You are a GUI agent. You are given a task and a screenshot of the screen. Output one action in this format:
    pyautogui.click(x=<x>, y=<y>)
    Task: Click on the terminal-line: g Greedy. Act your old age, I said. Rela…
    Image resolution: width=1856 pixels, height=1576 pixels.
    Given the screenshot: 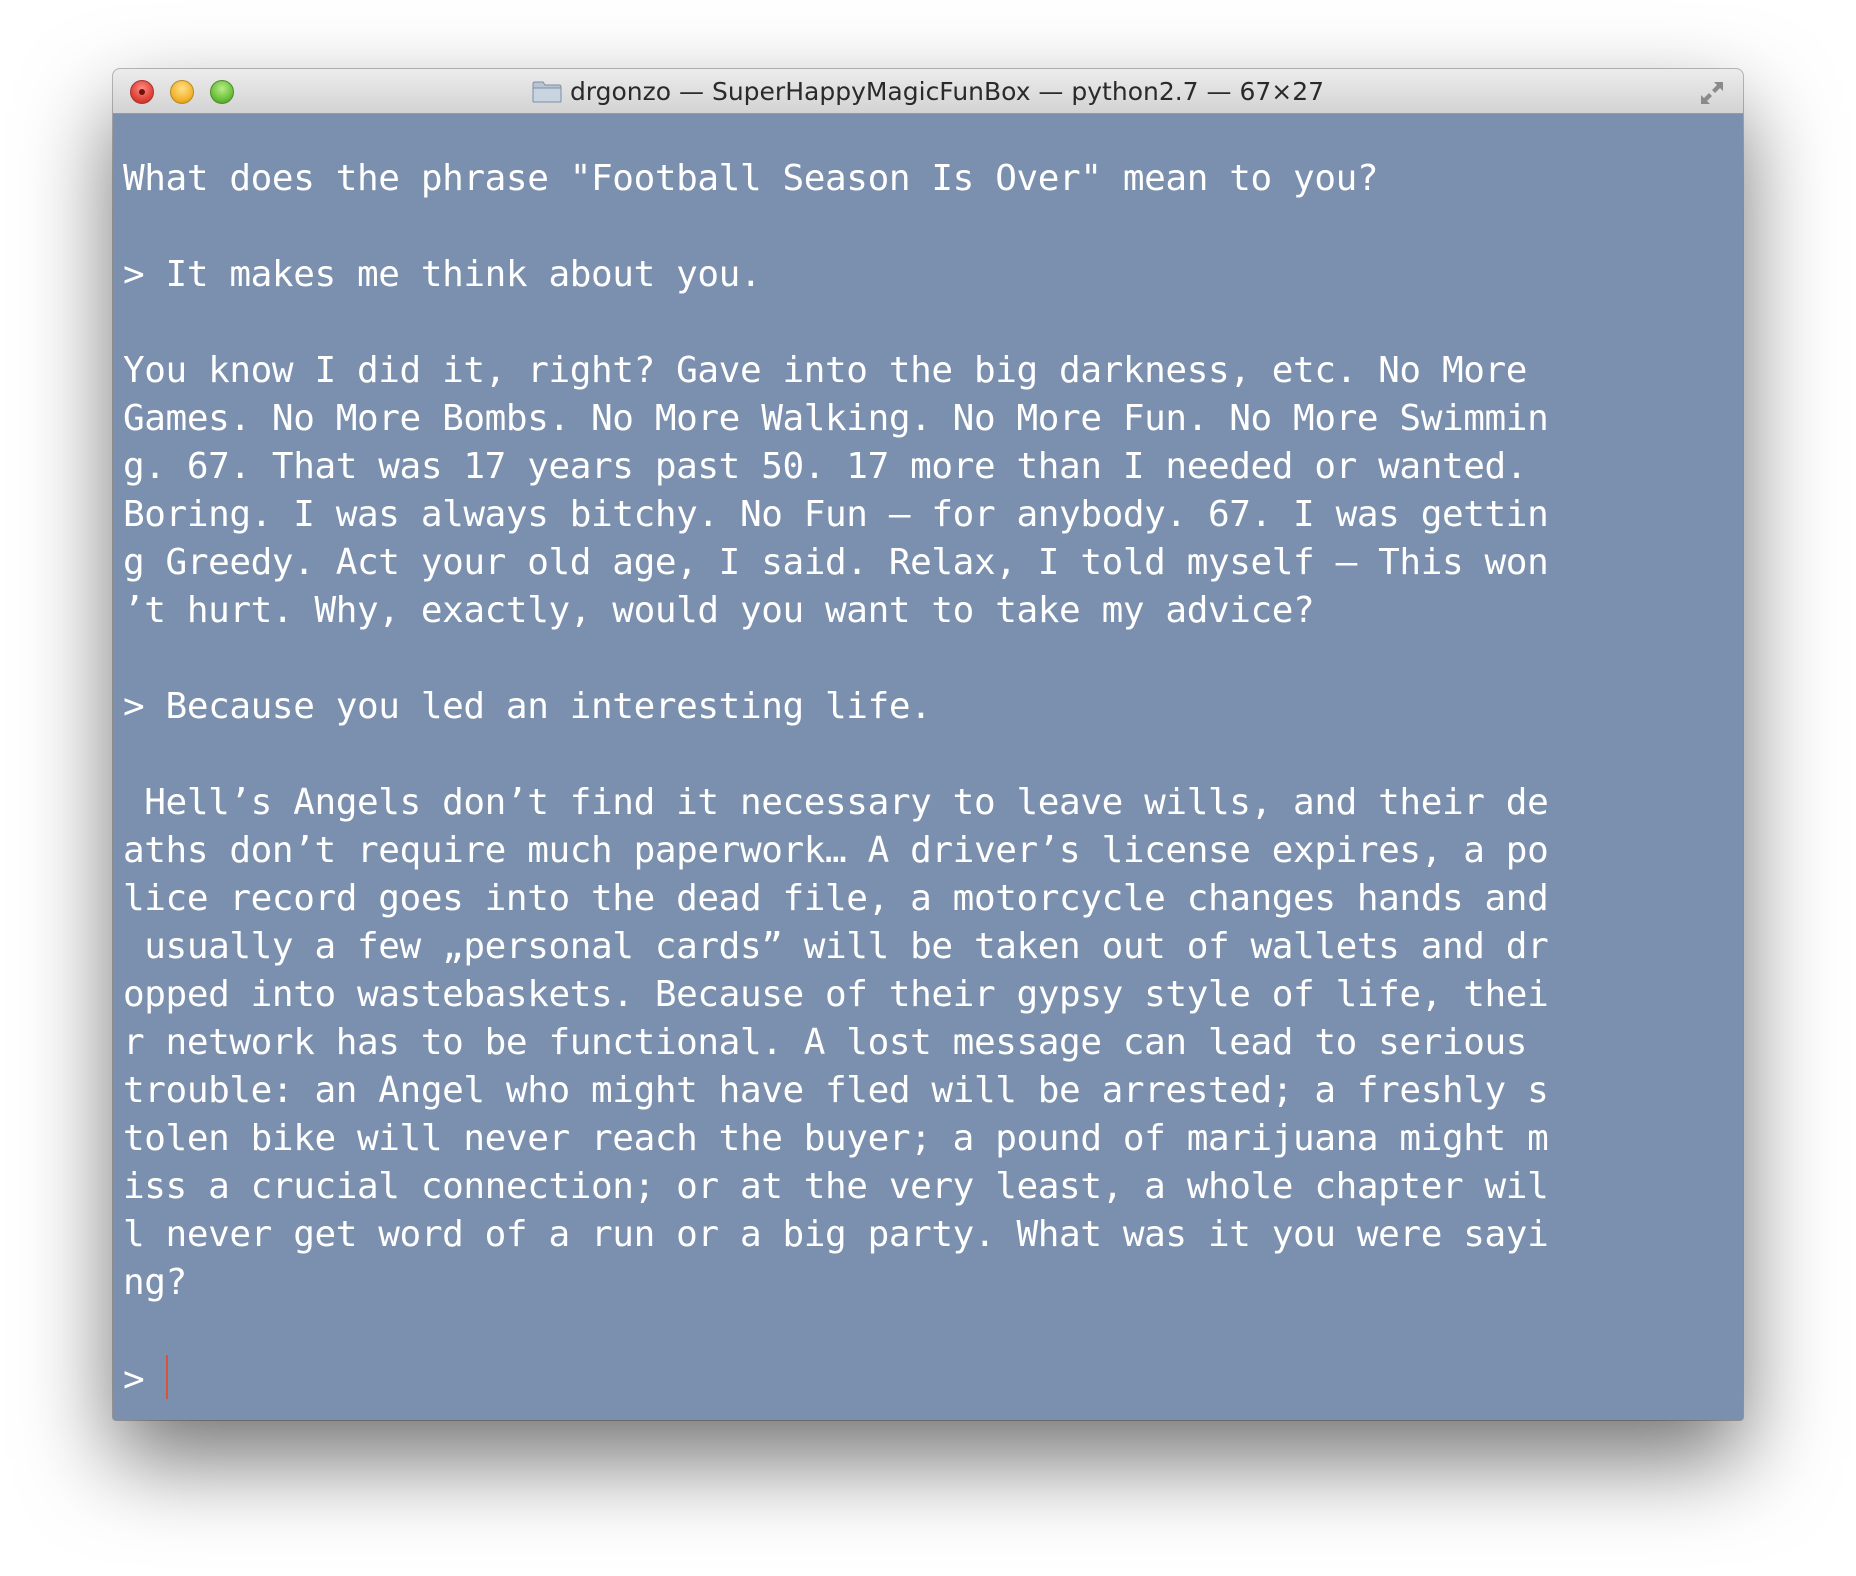 What is the action you would take?
    pyautogui.click(x=836, y=562)
    